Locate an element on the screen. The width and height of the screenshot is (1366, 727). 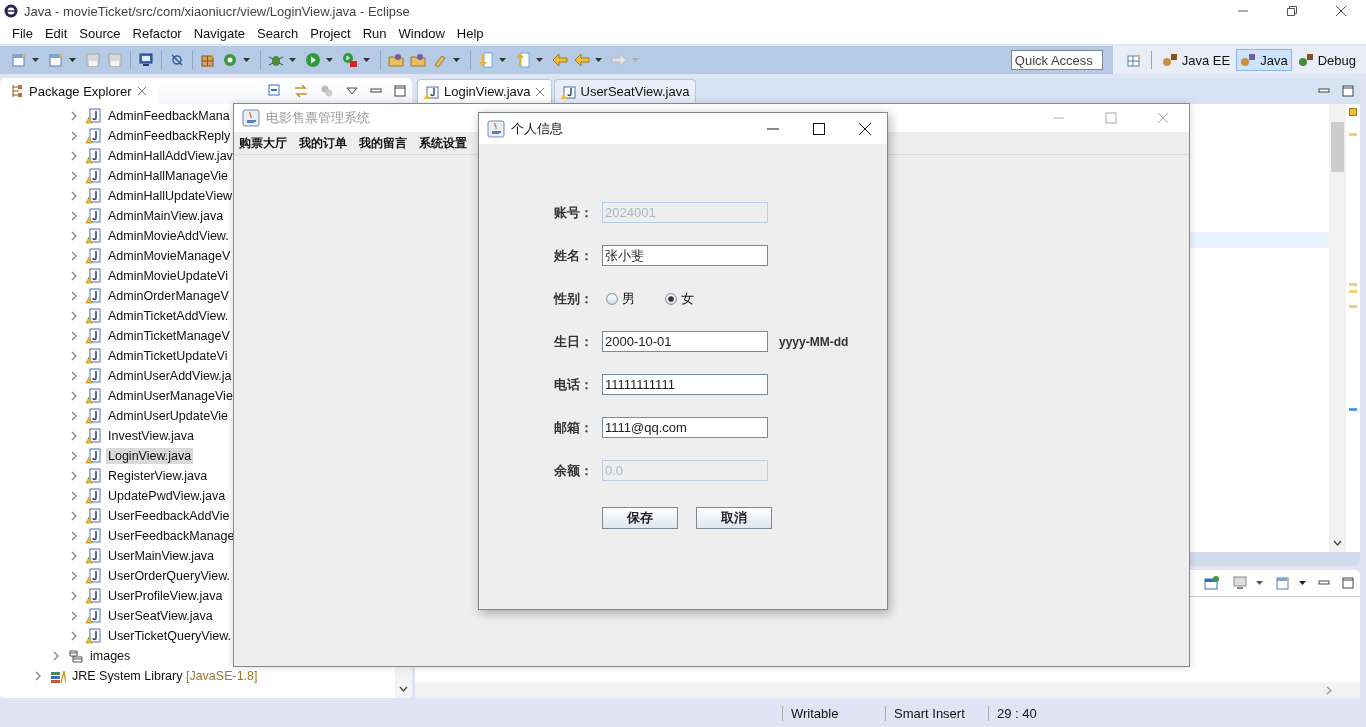
editor-tab: LoginView.java is located at coordinates (484, 91).